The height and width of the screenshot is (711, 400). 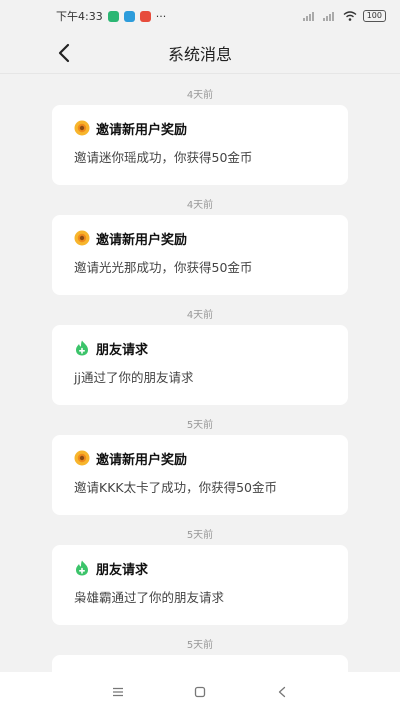 I want to click on home-square-icon, so click(x=200, y=691).